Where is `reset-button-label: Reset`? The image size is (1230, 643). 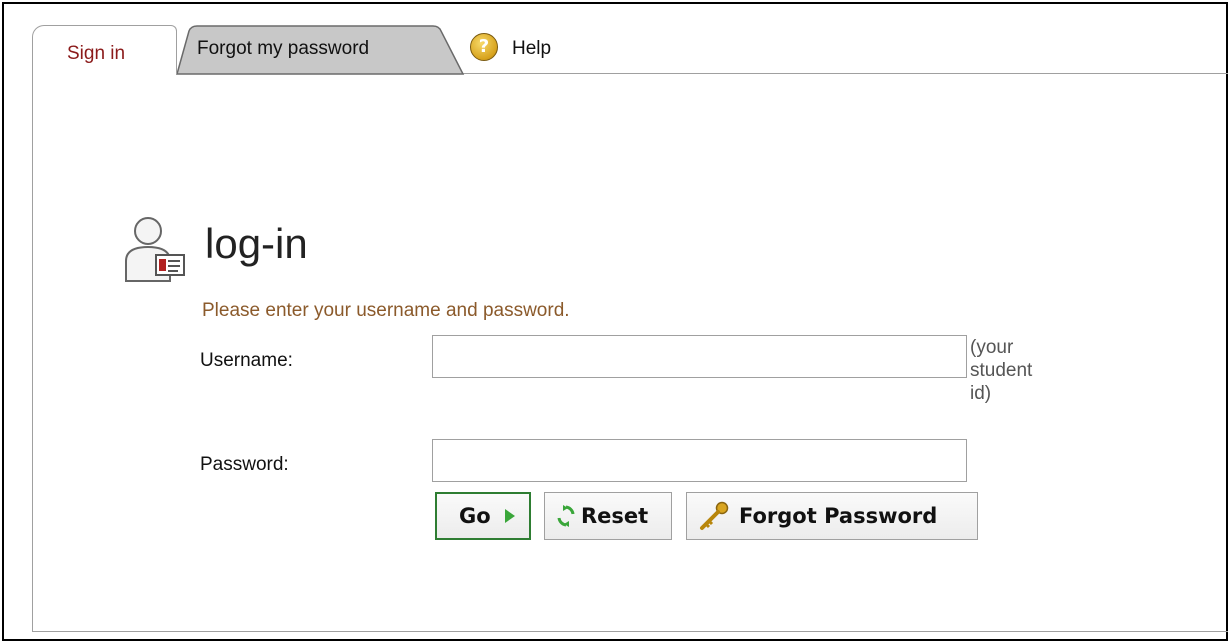
reset-button-label: Reset is located at coordinates (615, 516).